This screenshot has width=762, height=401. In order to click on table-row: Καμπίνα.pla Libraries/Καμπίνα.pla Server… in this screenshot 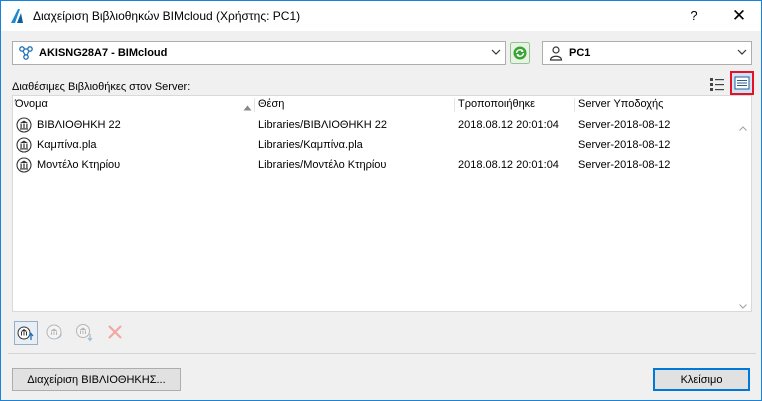, I will do `click(374, 145)`.